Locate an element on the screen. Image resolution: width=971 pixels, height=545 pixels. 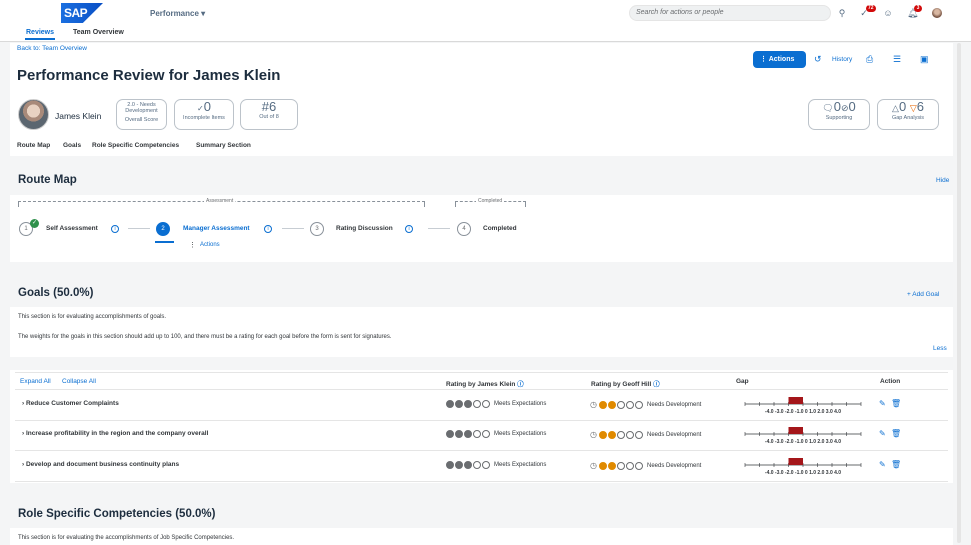
incomplete-items-card: ✓0 Incomplete Items is located at coordinates (204, 114).